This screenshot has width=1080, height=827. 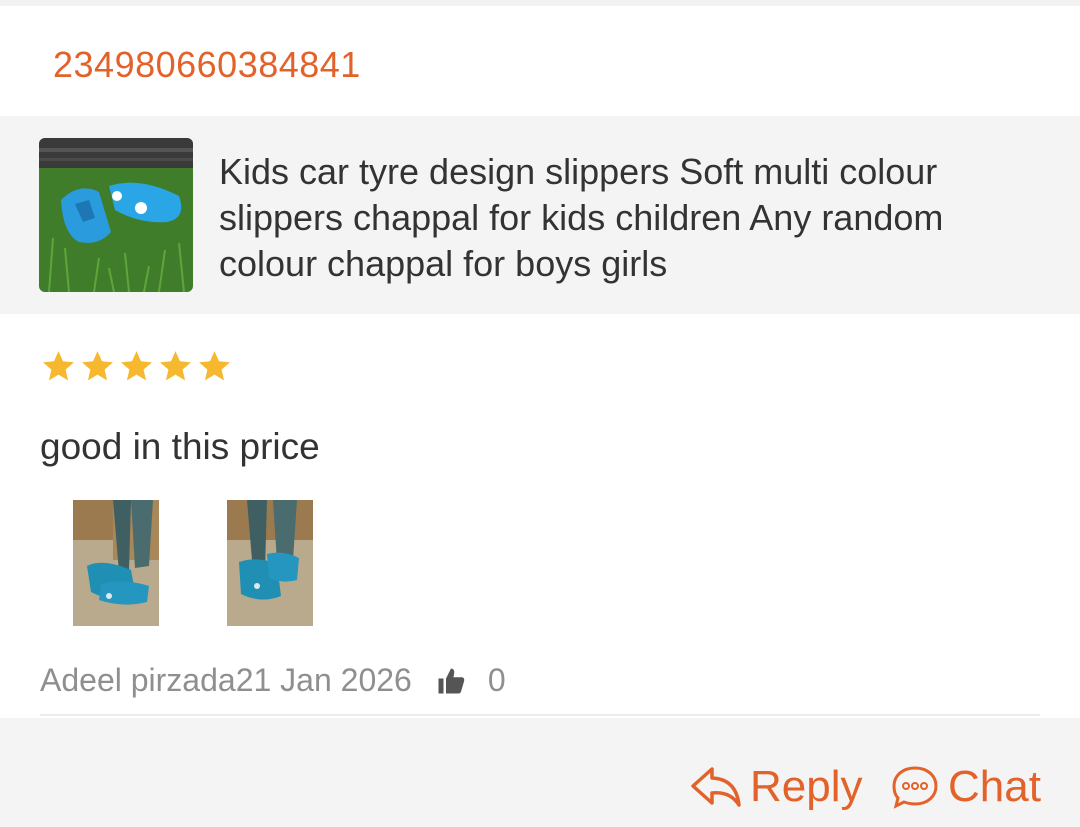 I want to click on review-author: Adeel pirzada, so click(x=138, y=680).